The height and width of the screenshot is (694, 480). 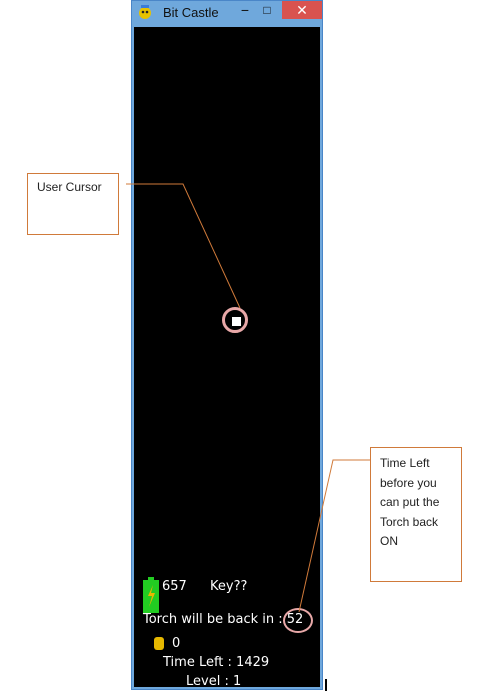 I want to click on key-status: Key??, so click(x=229, y=586).